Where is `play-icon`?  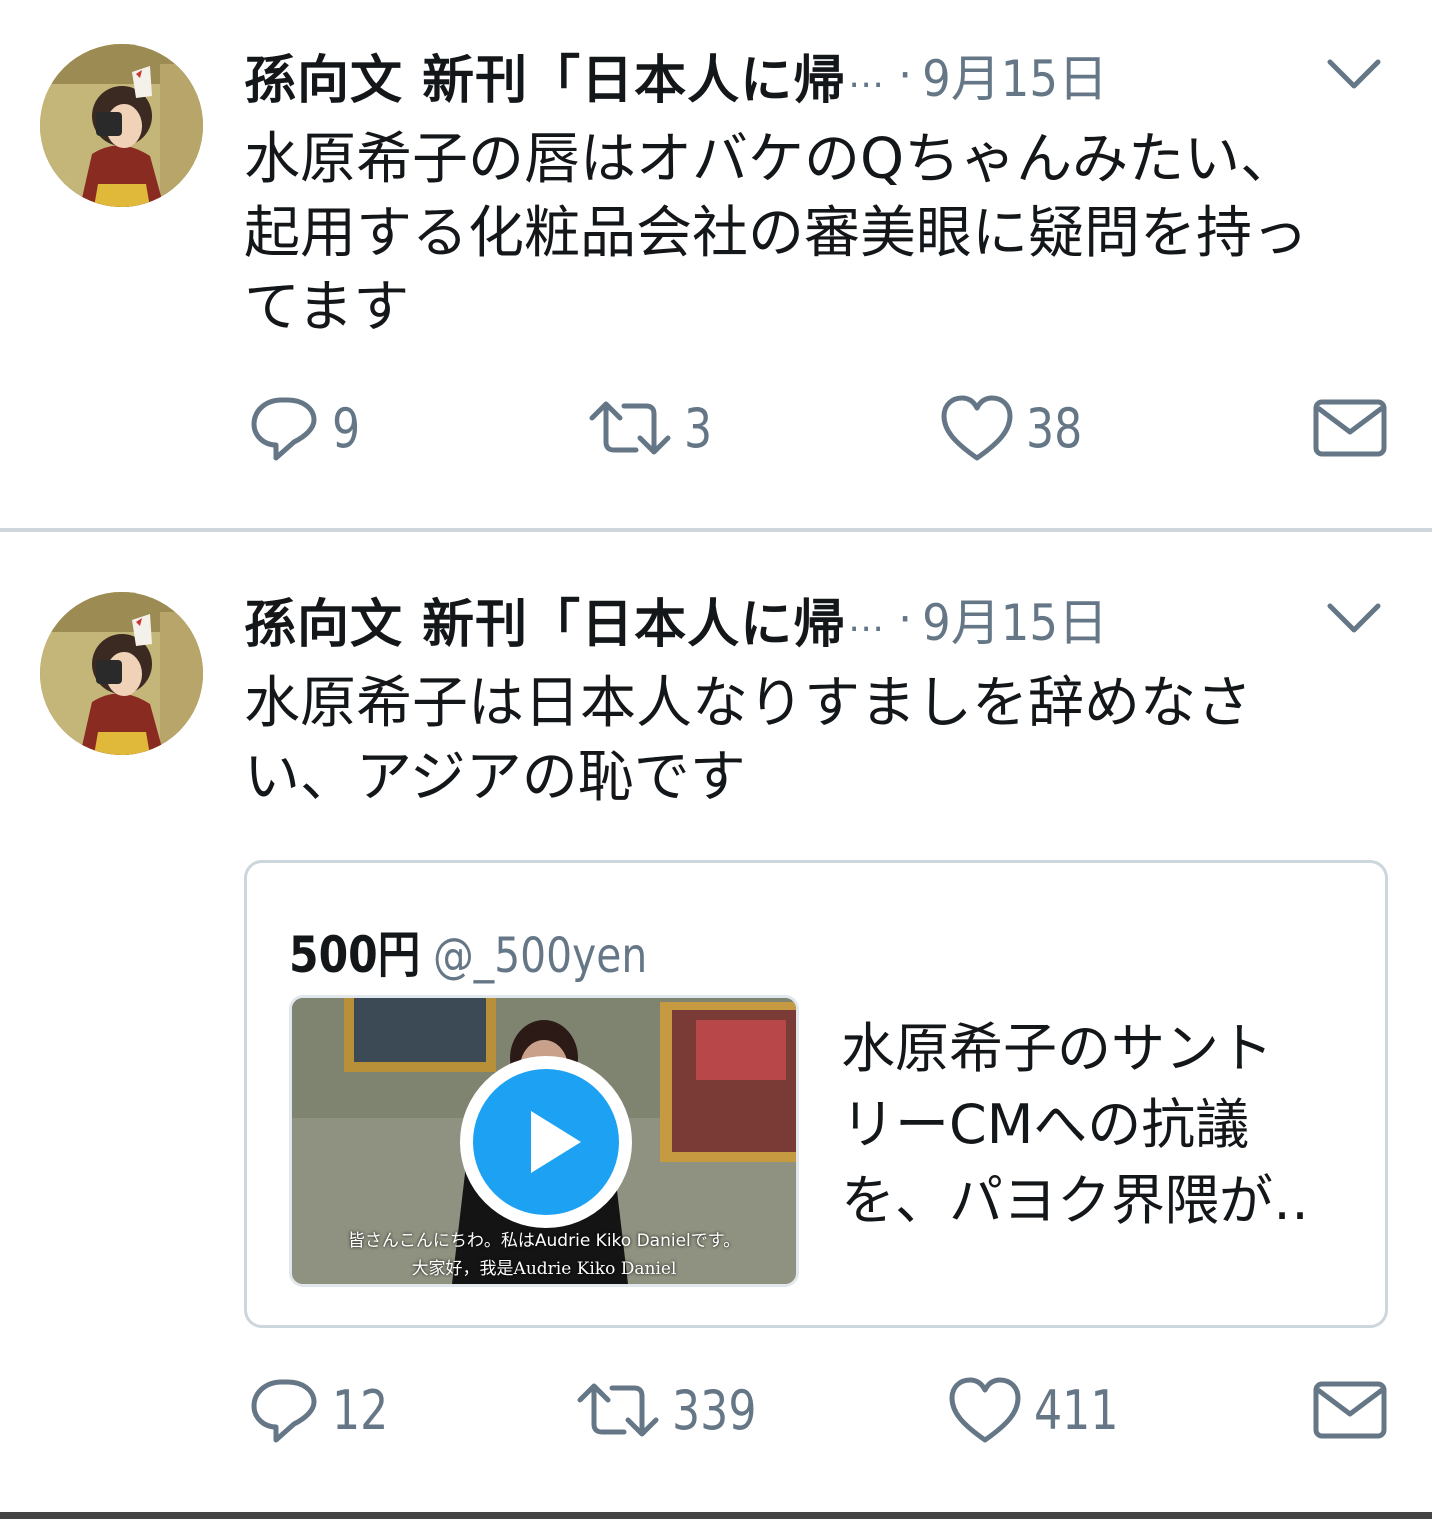
play-icon is located at coordinates (546, 1142).